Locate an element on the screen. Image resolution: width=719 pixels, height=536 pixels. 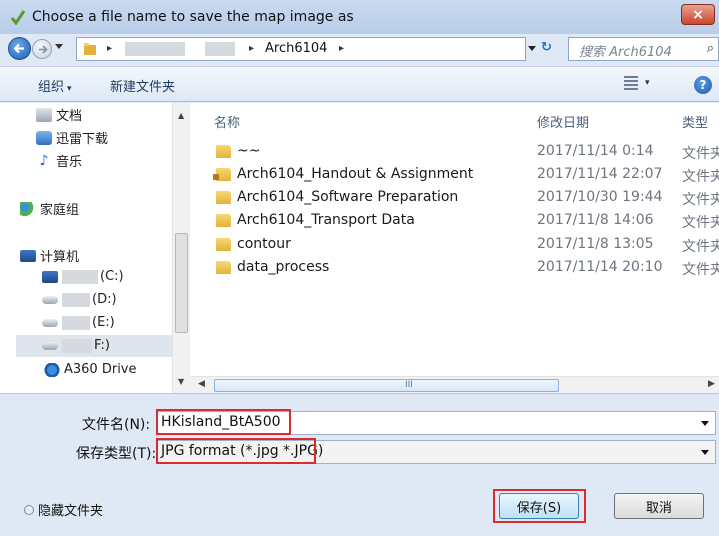
view-icon is located at coordinates (631, 83).